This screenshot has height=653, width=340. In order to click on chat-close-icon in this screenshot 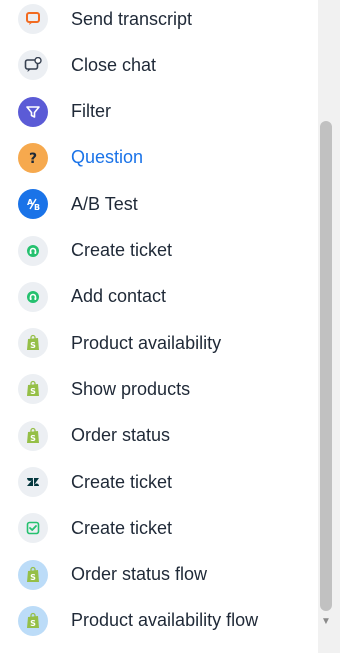, I will do `click(33, 65)`.